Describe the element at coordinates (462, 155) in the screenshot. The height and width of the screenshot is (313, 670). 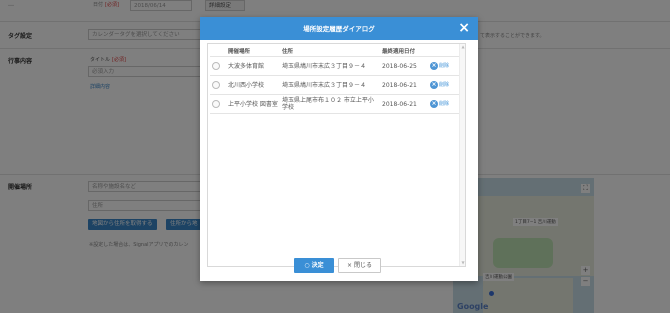
I see `list-scrollbar: ▲ ▼` at that location.